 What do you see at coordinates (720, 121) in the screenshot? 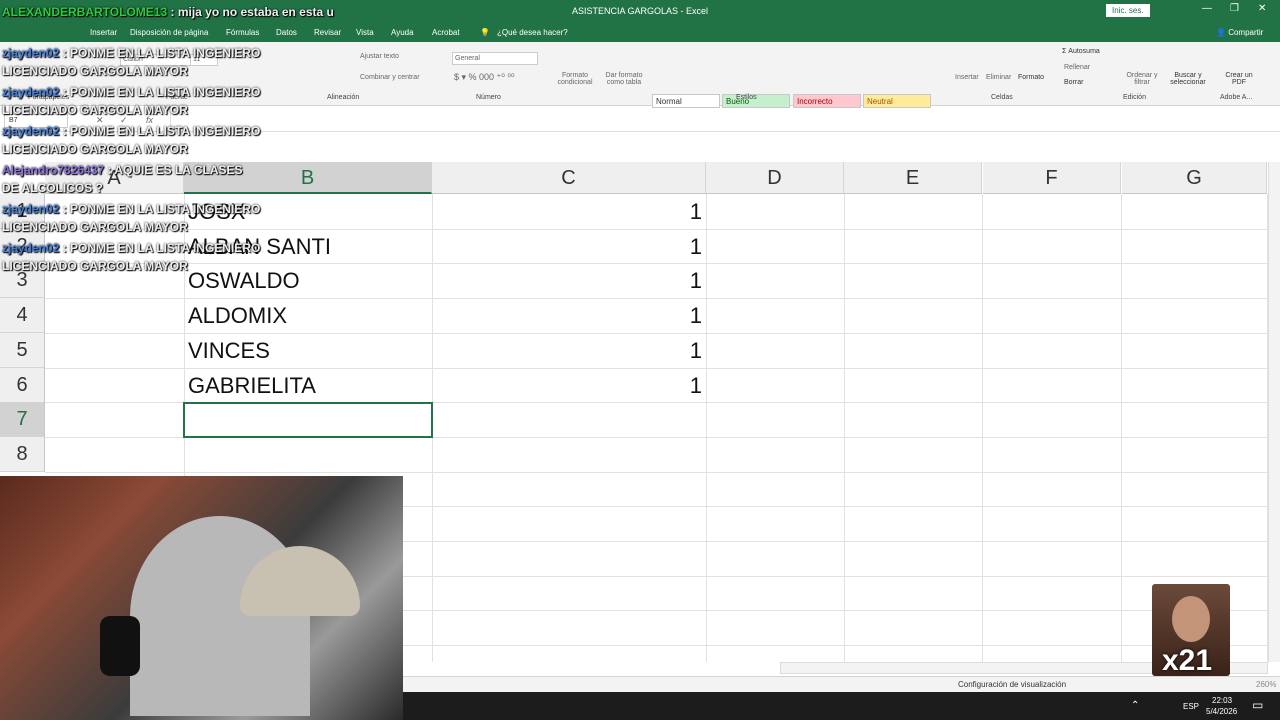
I see `formula-input` at bounding box center [720, 121].